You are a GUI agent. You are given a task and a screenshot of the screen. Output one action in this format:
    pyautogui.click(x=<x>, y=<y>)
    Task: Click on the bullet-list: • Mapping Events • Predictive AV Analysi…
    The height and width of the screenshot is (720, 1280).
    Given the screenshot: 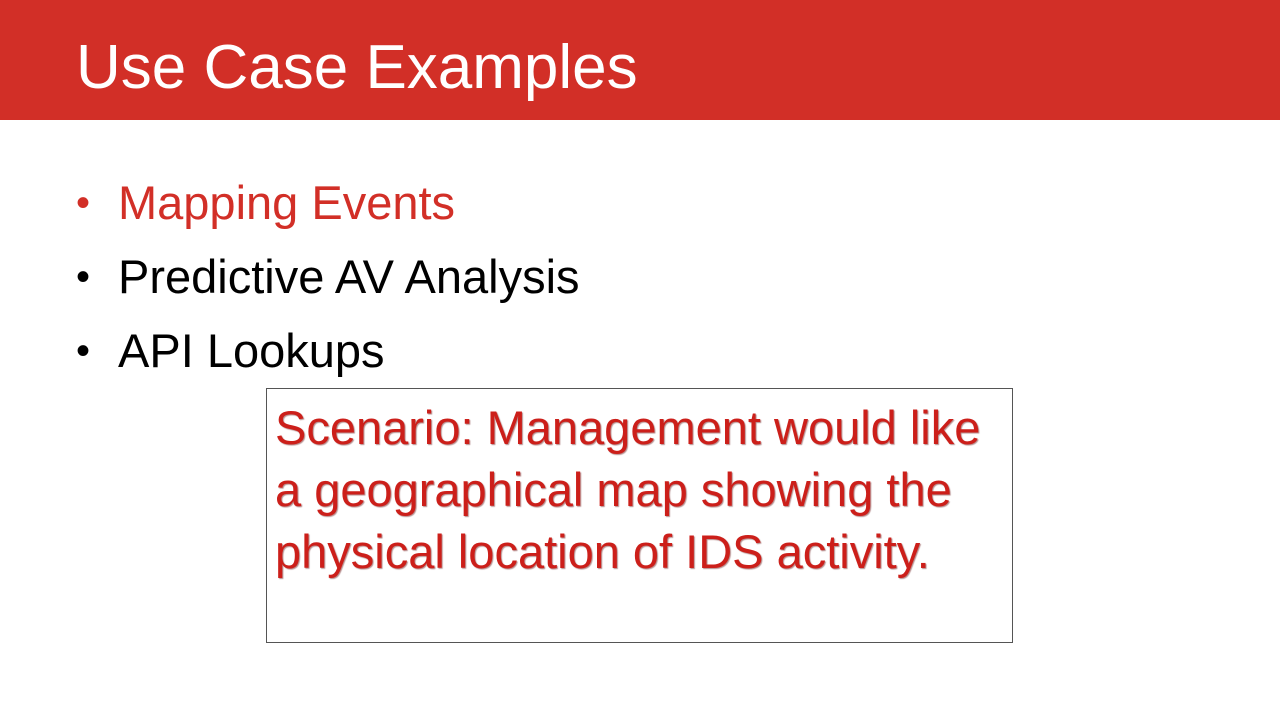 What is the action you would take?
    pyautogui.click(x=328, y=277)
    